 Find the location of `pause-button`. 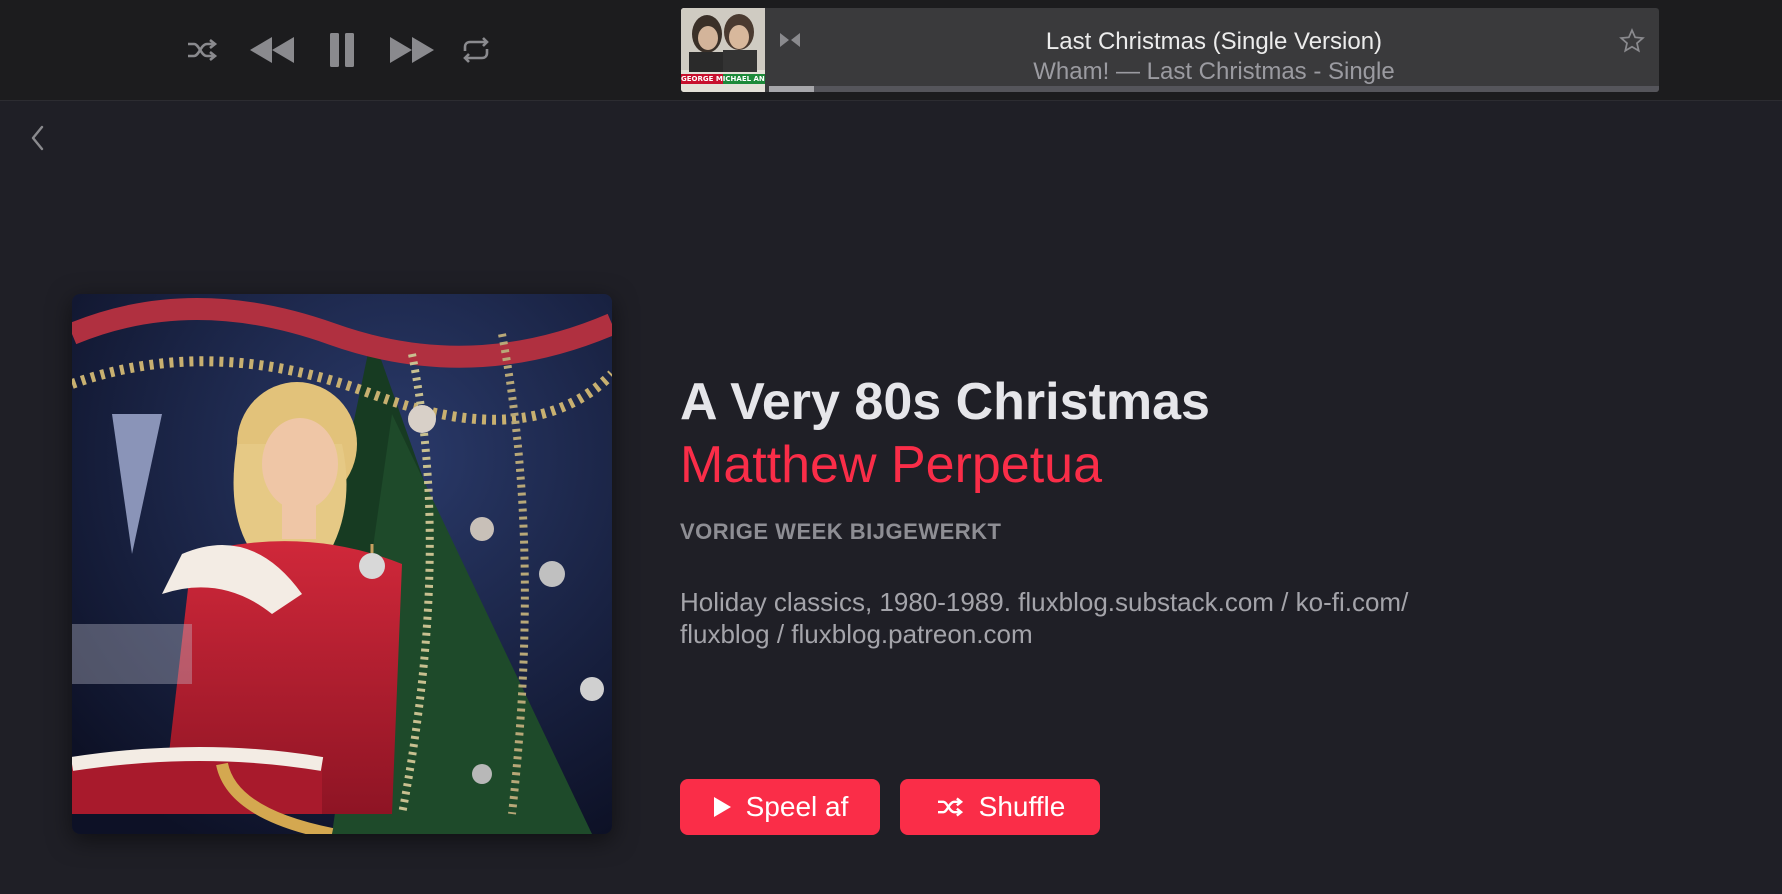

pause-button is located at coordinates (342, 50).